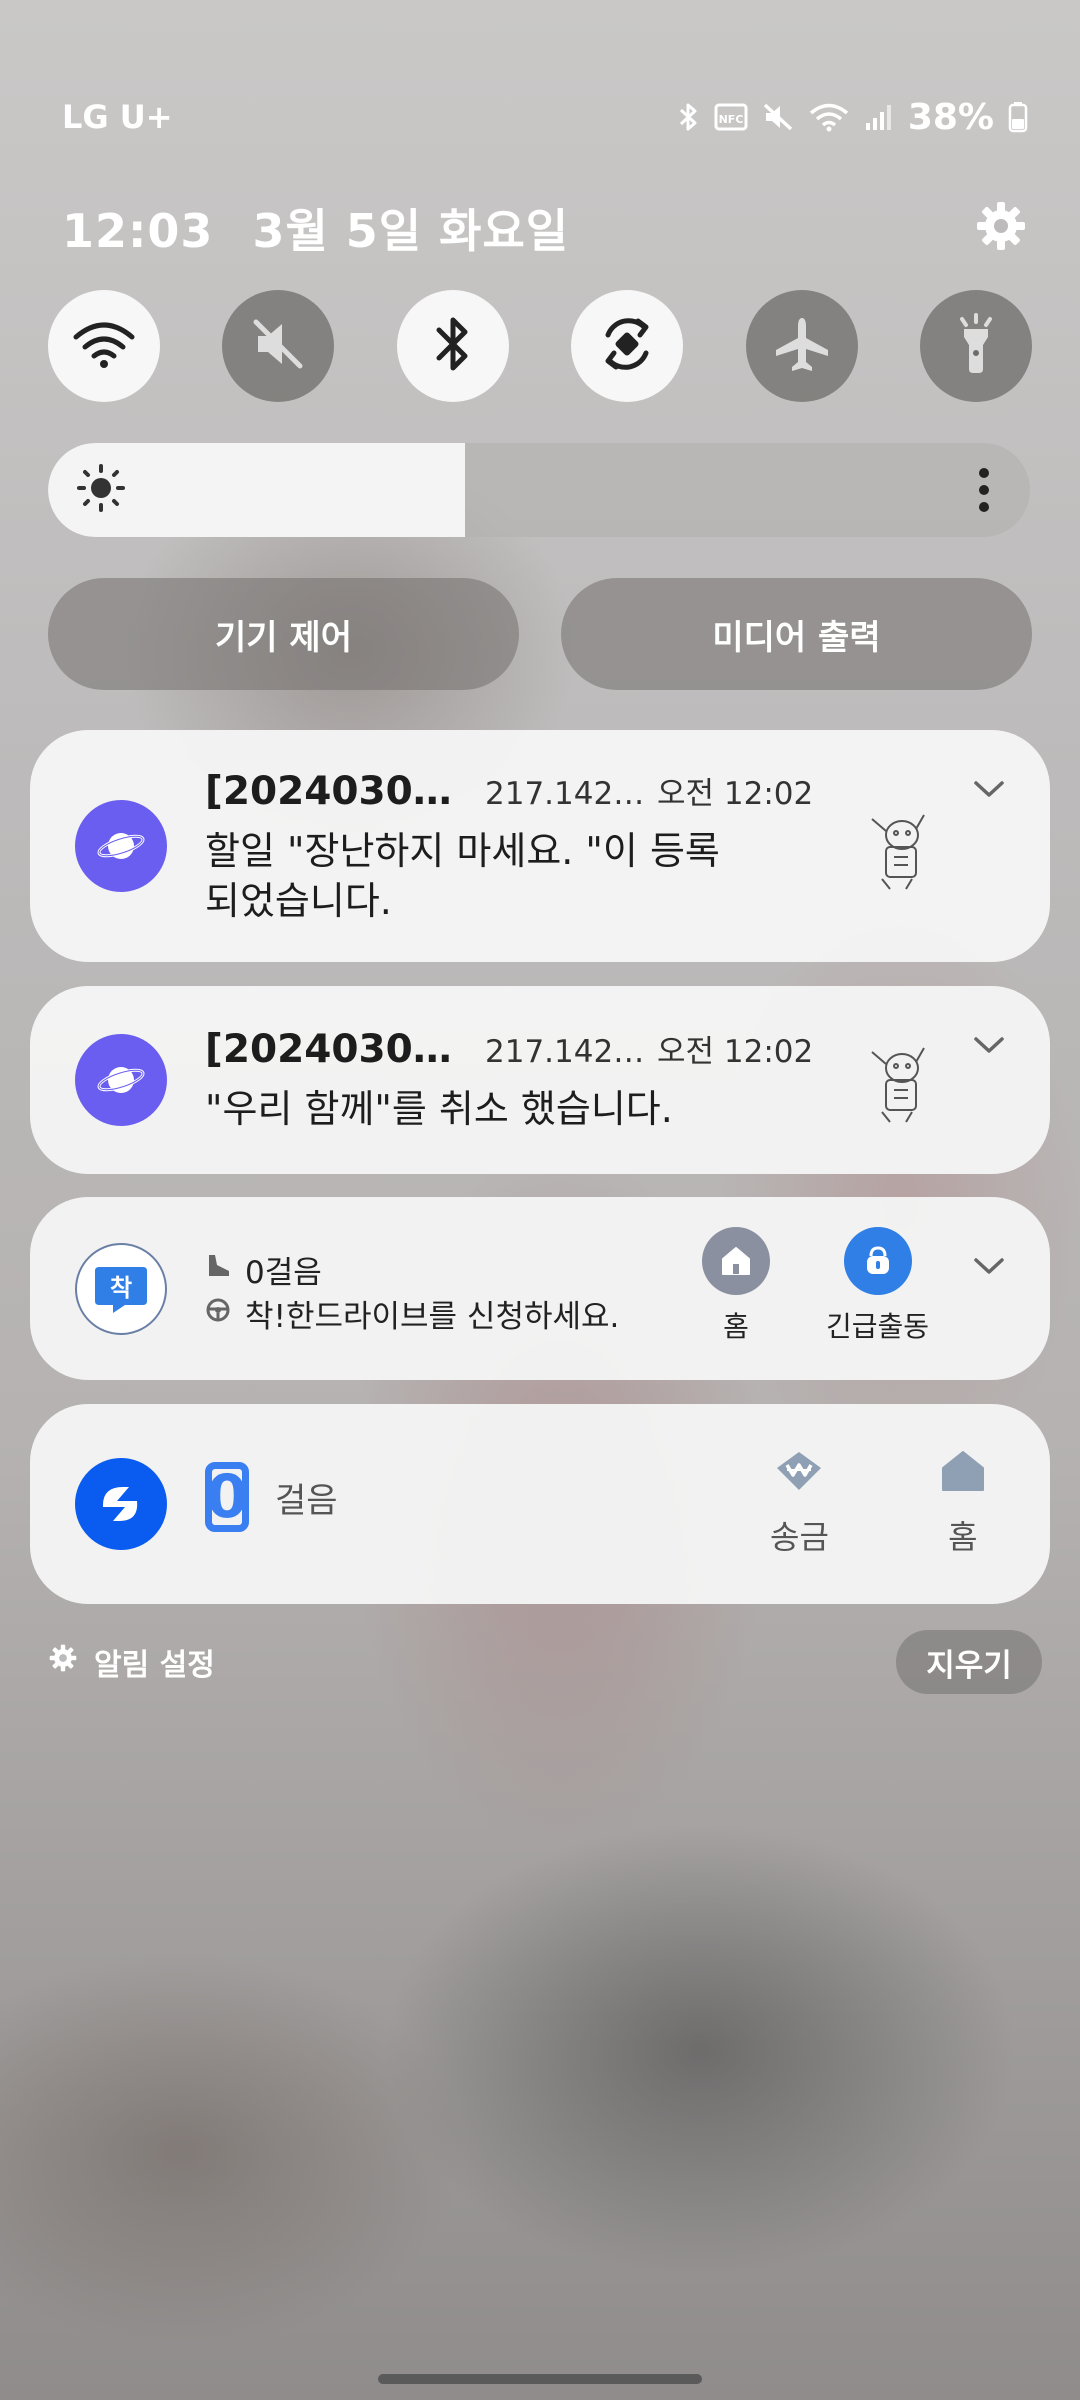 This screenshot has width=1080, height=2400. Describe the element at coordinates (411, 231) in the screenshot. I see `clock-date: 3월 5일 화요일` at that location.